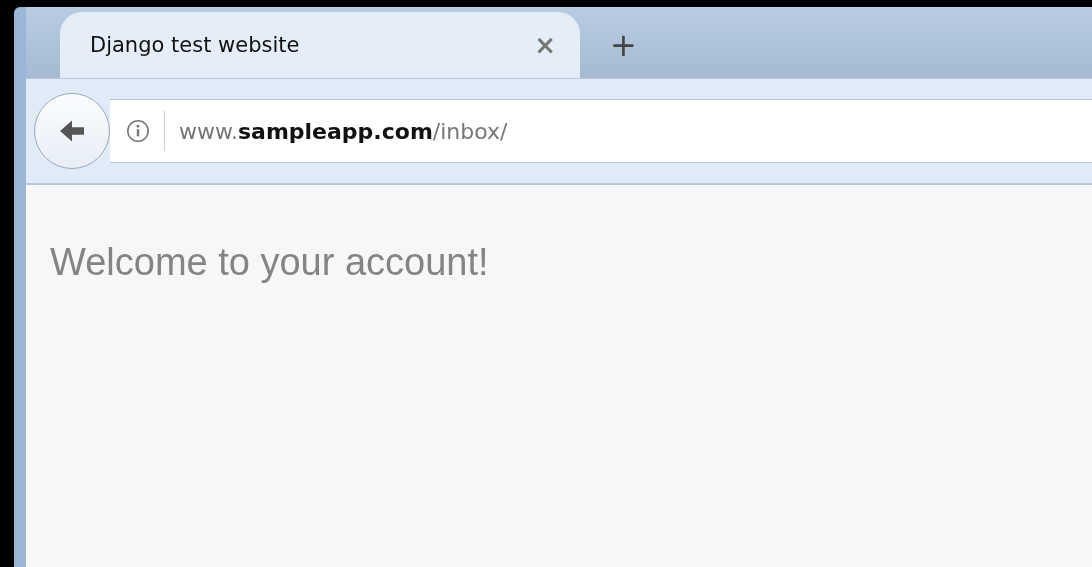 Image resolution: width=1092 pixels, height=567 pixels. Describe the element at coordinates (343, 131) in the screenshot. I see `url-text: www.sampleapp.com/inbox/` at that location.